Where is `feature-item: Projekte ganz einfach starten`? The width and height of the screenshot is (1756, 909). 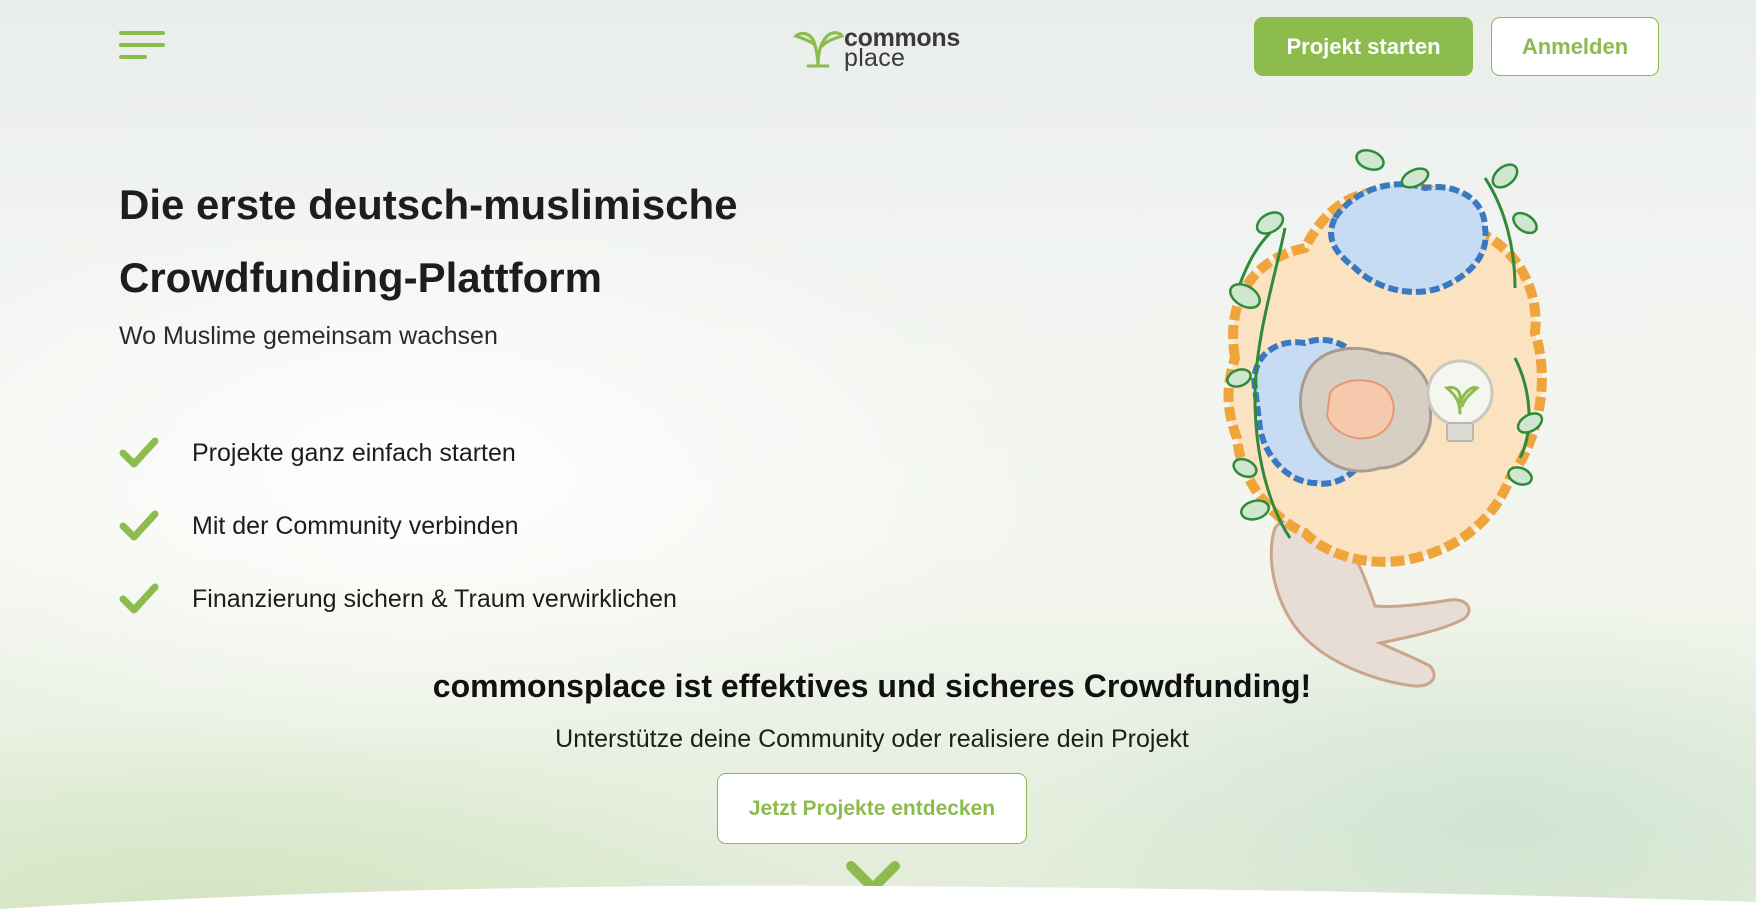
feature-item: Projekte ganz einfach starten is located at coordinates (317, 453).